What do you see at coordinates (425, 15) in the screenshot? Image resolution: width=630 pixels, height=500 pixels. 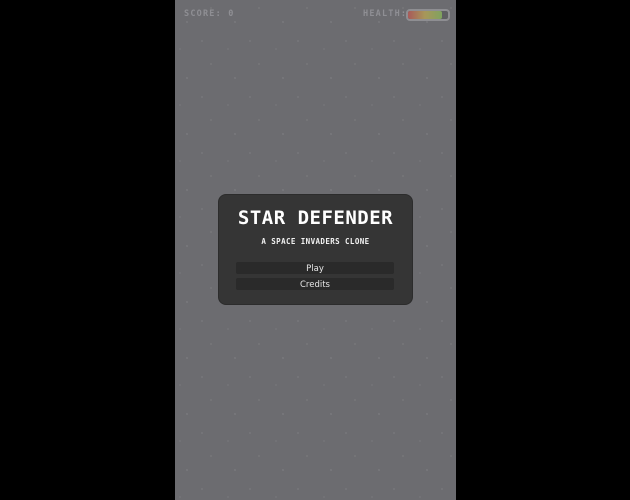 I see `health-bar-fill` at bounding box center [425, 15].